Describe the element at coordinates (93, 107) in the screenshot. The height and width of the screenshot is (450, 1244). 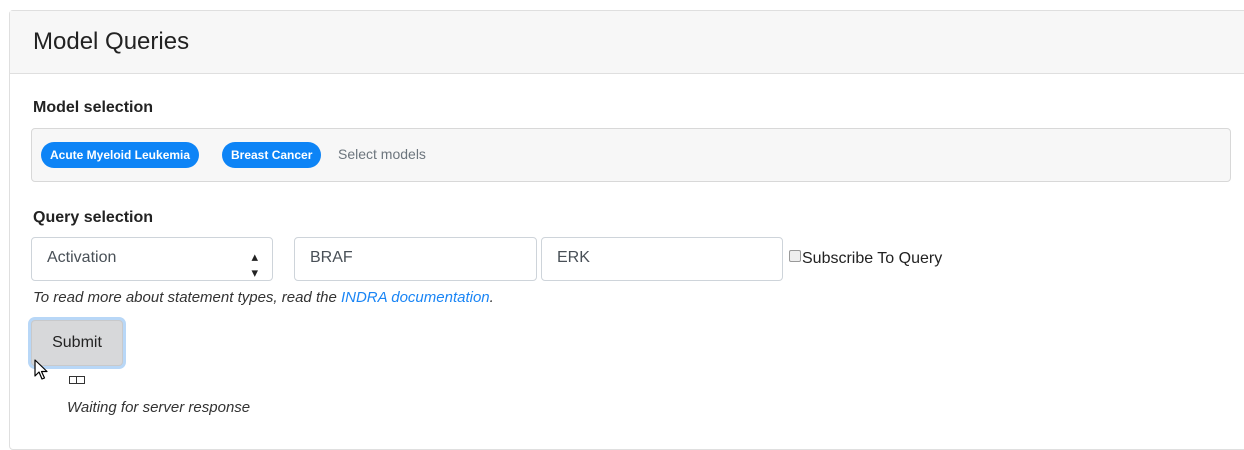
I see `model-selection-label: Model selection` at that location.